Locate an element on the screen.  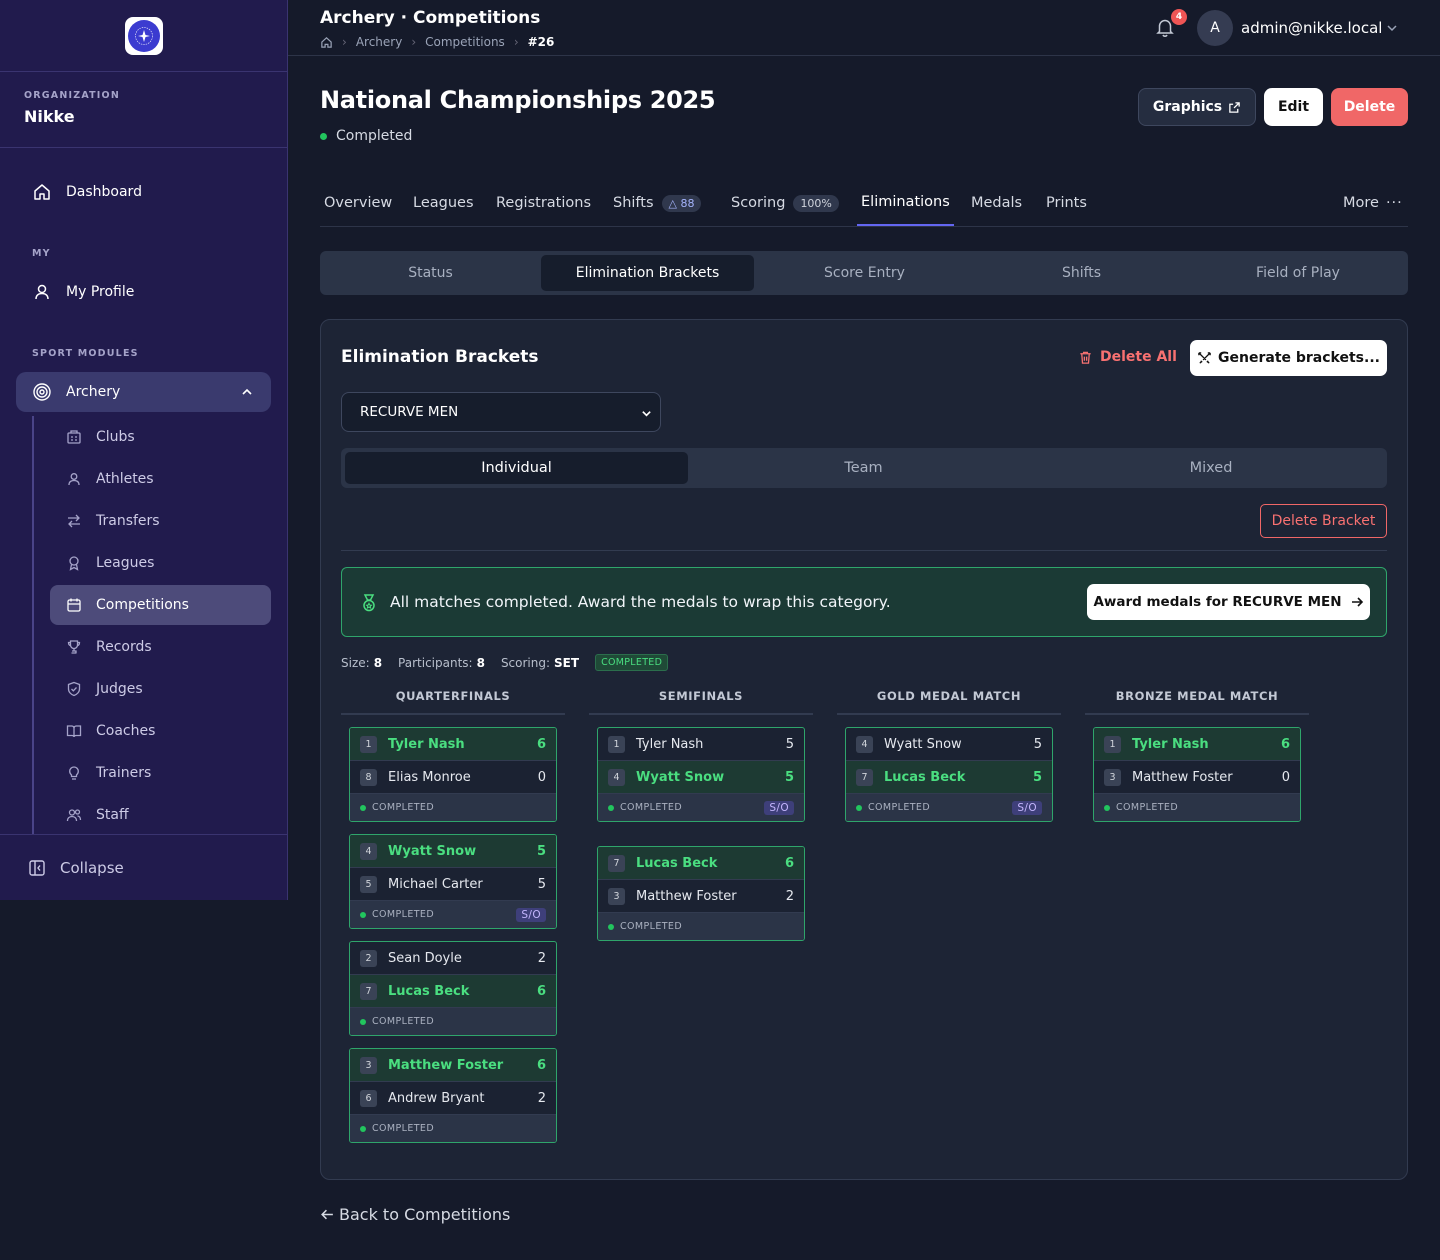
competitor-score: 5 is located at coordinates (541, 884).